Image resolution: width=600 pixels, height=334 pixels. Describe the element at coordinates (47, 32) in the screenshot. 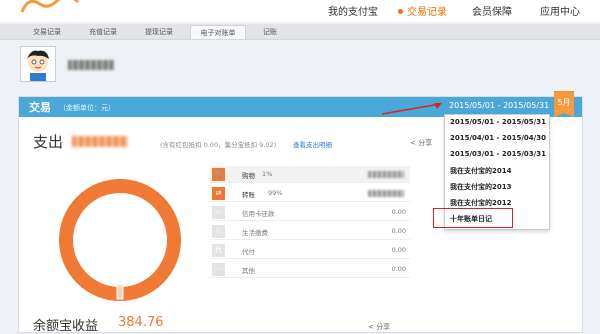

I see `tab-transaction-records: 交易记录` at that location.